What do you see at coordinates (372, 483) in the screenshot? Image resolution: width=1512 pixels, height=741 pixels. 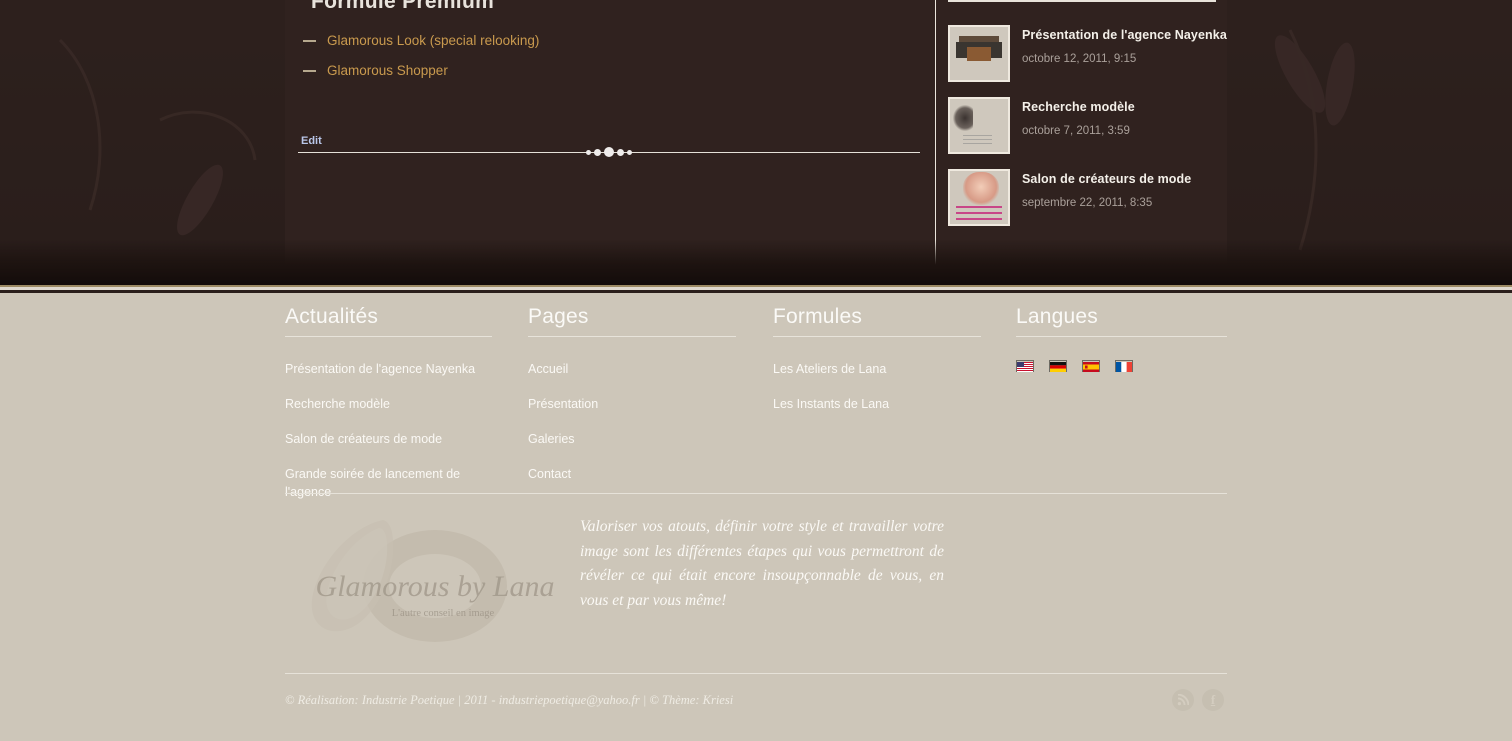 I see `footer-link: Grande soirée de lancement de l'agence` at bounding box center [372, 483].